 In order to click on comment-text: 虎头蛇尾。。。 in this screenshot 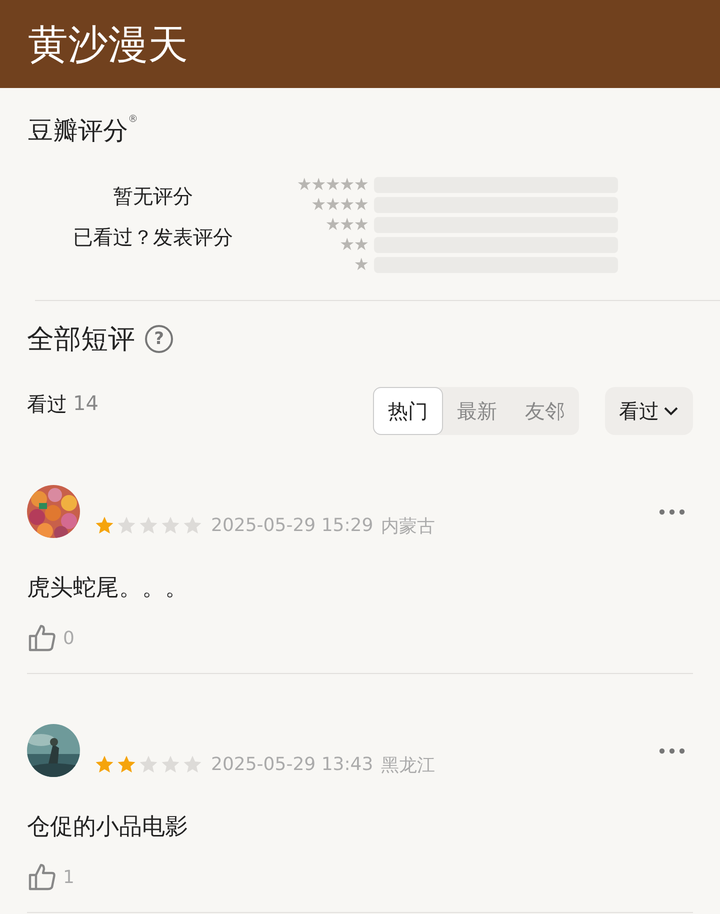, I will do `click(108, 588)`.